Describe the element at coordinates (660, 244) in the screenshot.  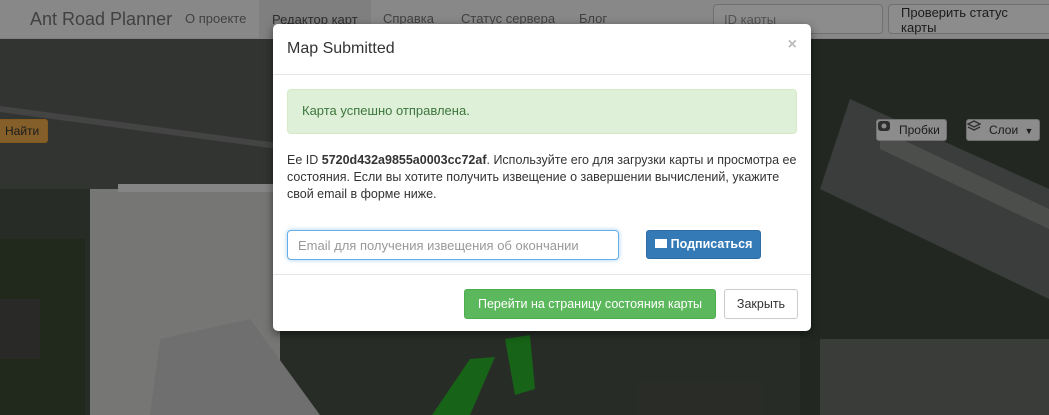
I see `envelope-icon` at that location.